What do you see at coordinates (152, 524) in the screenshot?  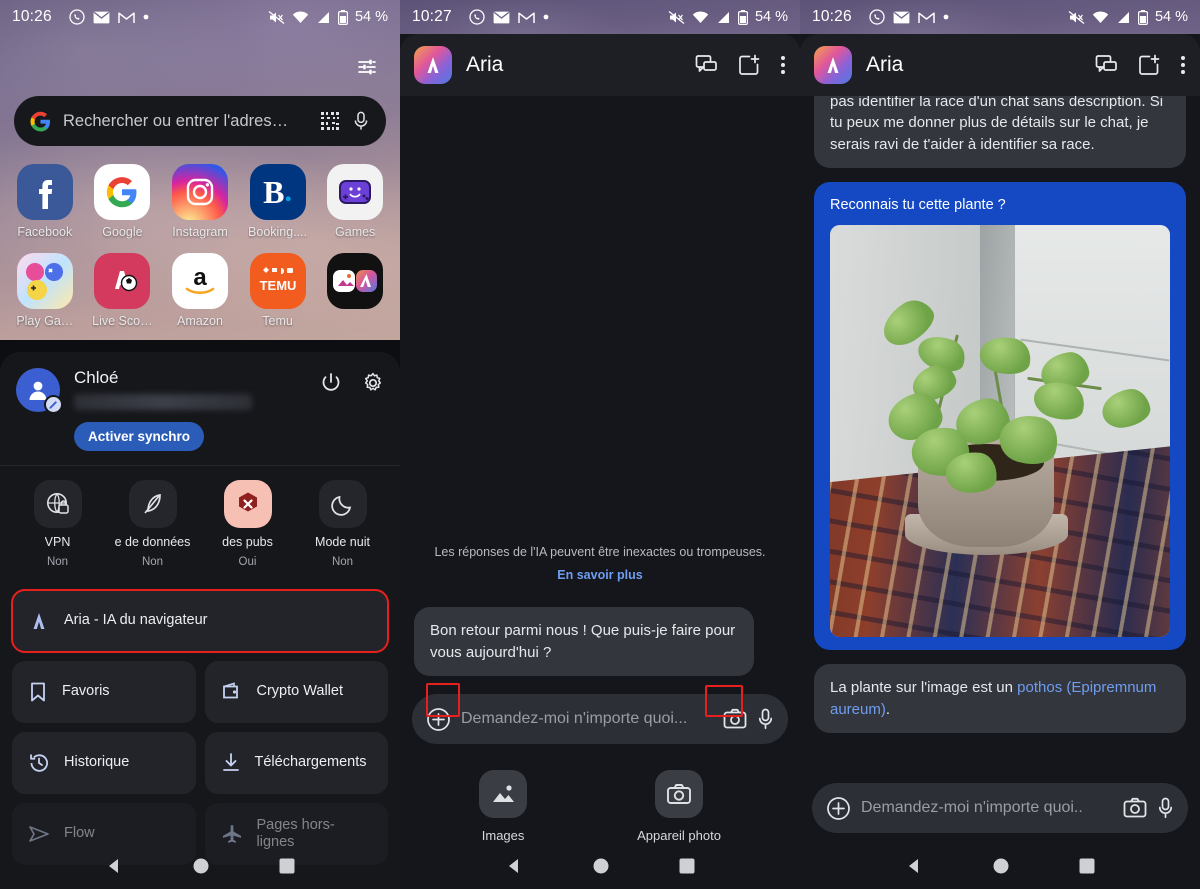 I see `toggle-data-saver: e de données Non` at bounding box center [152, 524].